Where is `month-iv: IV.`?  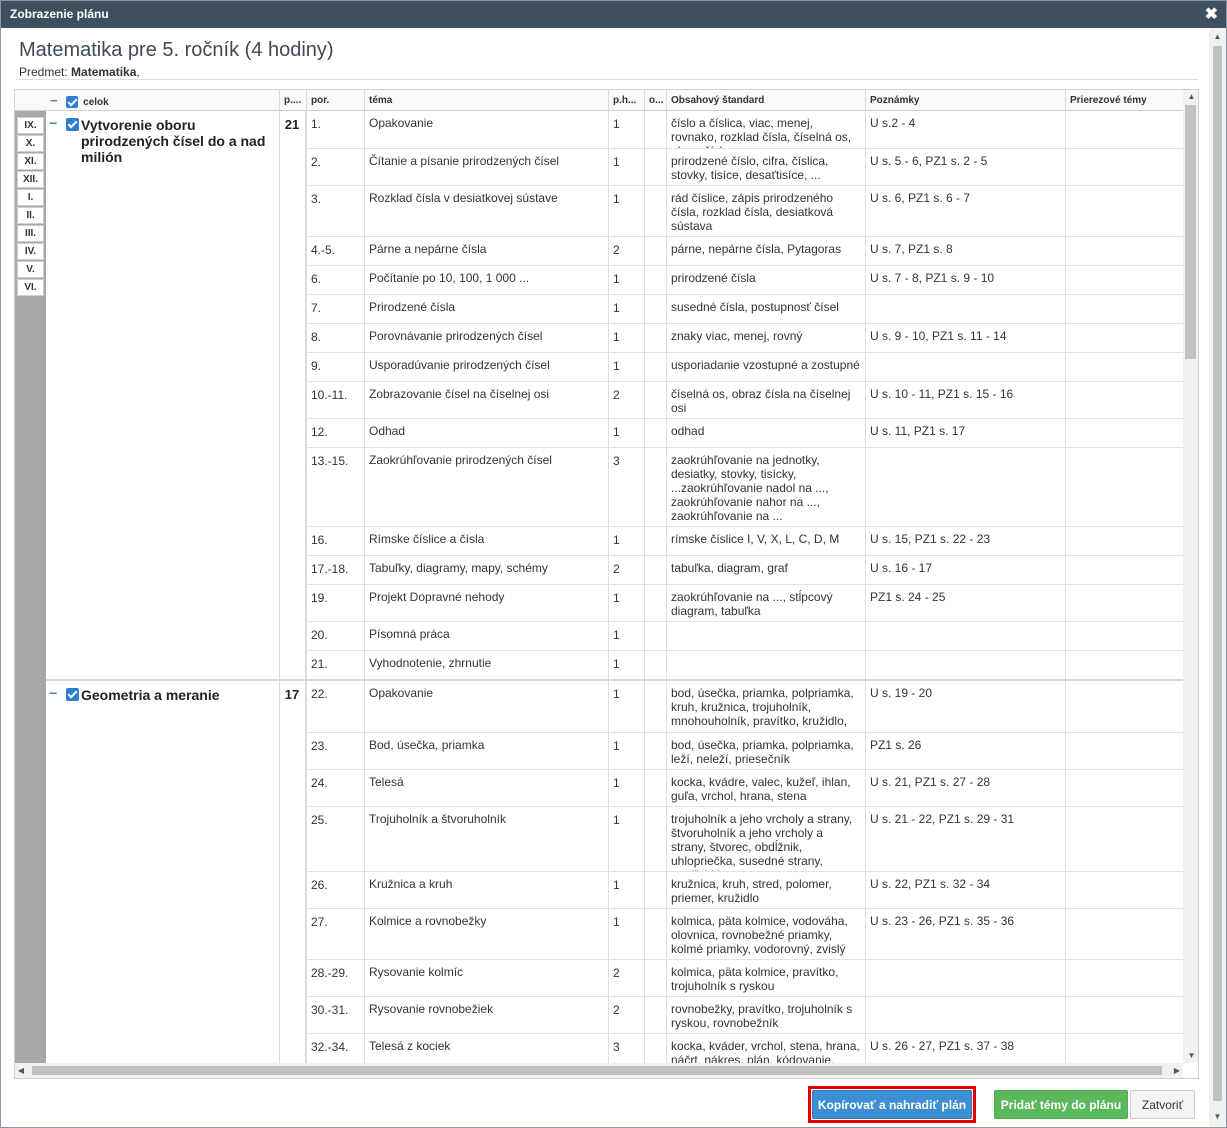
month-iv: IV. is located at coordinates (30, 251).